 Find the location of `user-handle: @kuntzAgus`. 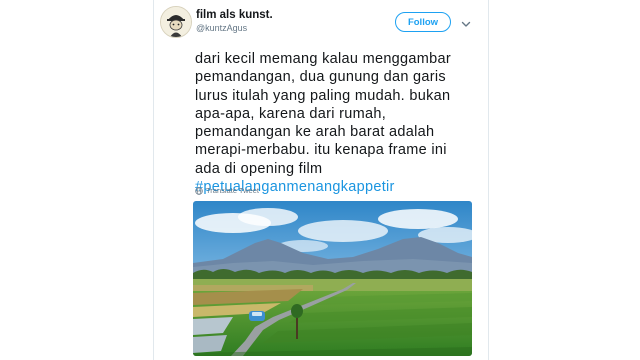

user-handle: @kuntzAgus is located at coordinates (221, 28).